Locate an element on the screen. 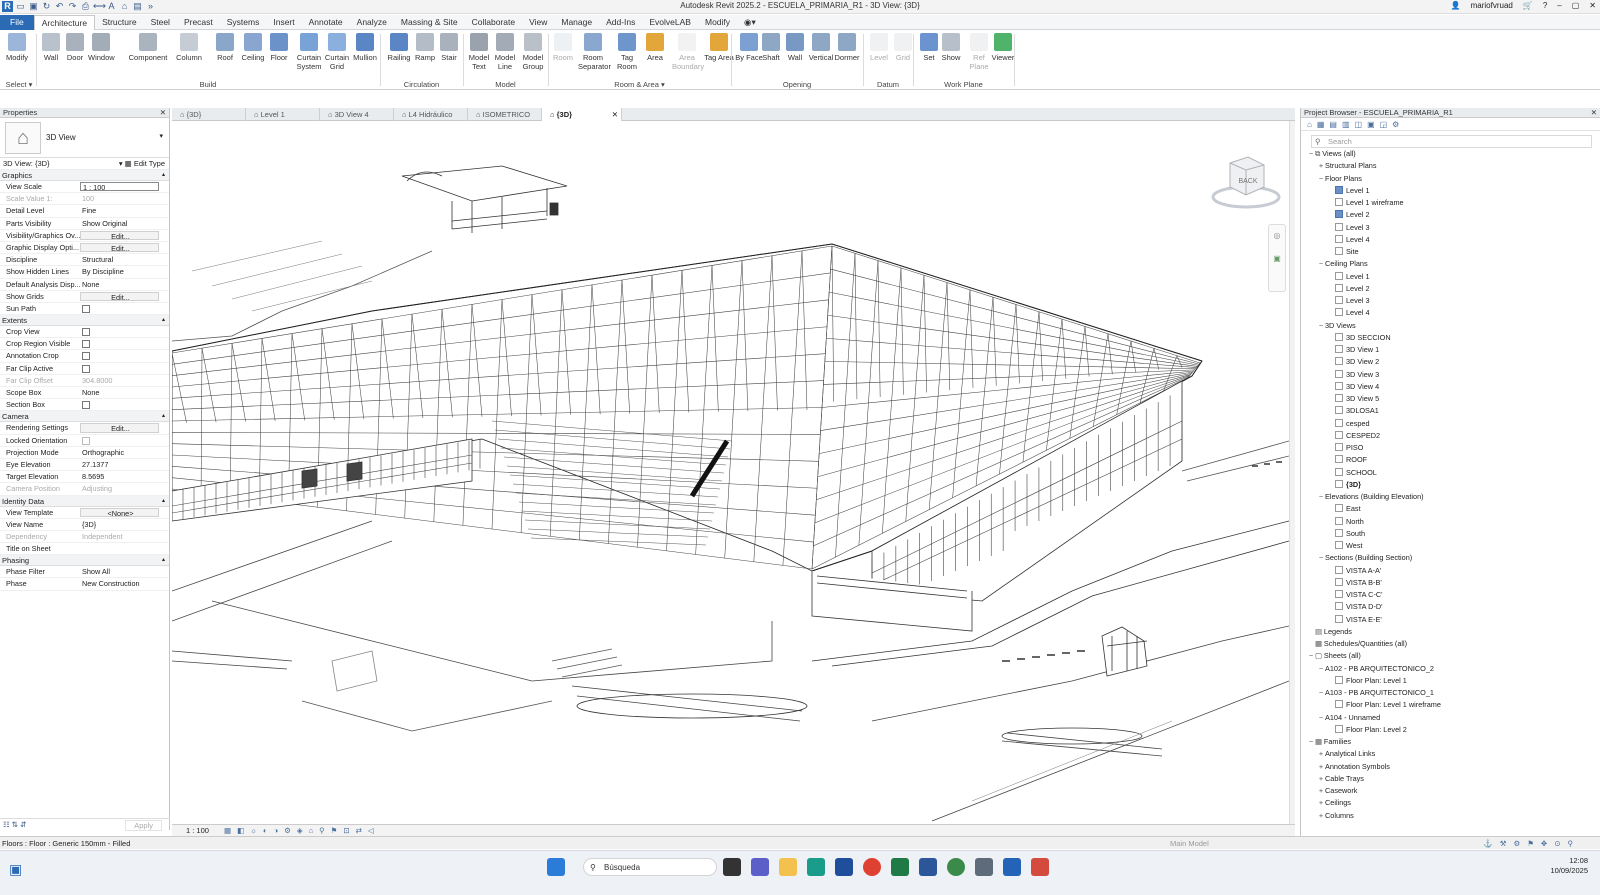 The height and width of the screenshot is (895, 1600). property-value: Structural is located at coordinates (124, 259).